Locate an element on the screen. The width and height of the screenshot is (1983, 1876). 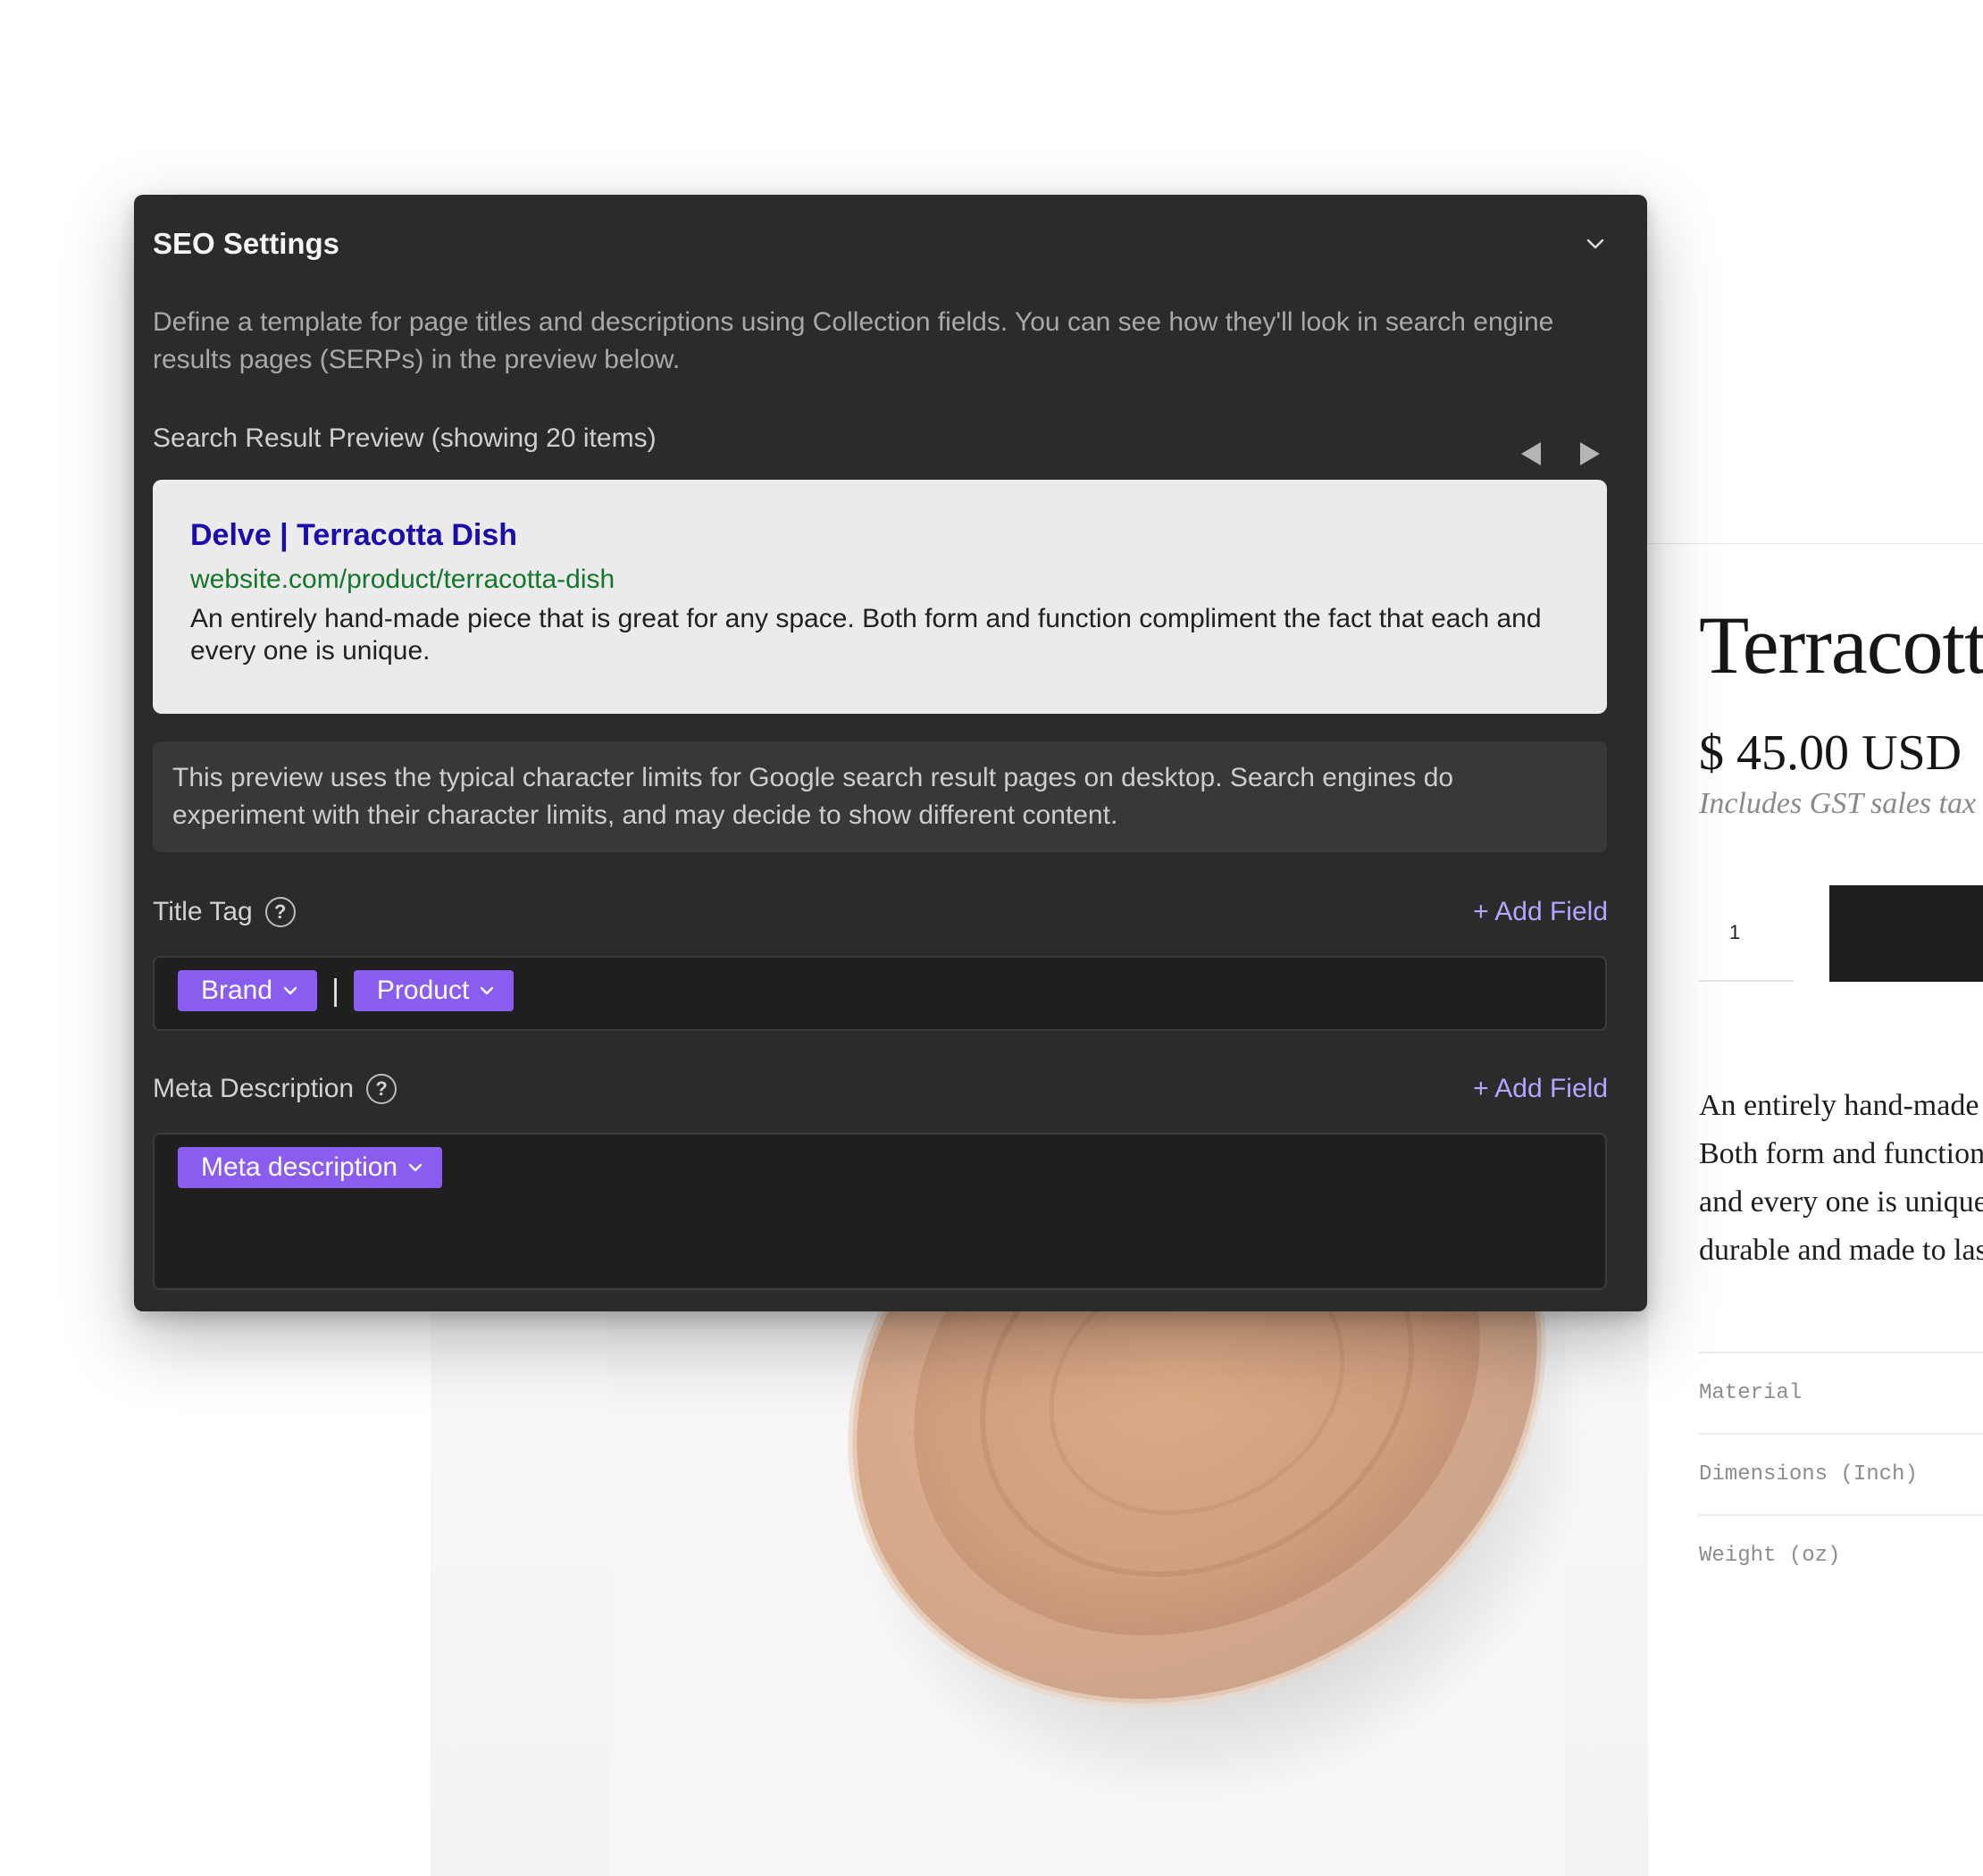
token-label: Product is located at coordinates (423, 990).